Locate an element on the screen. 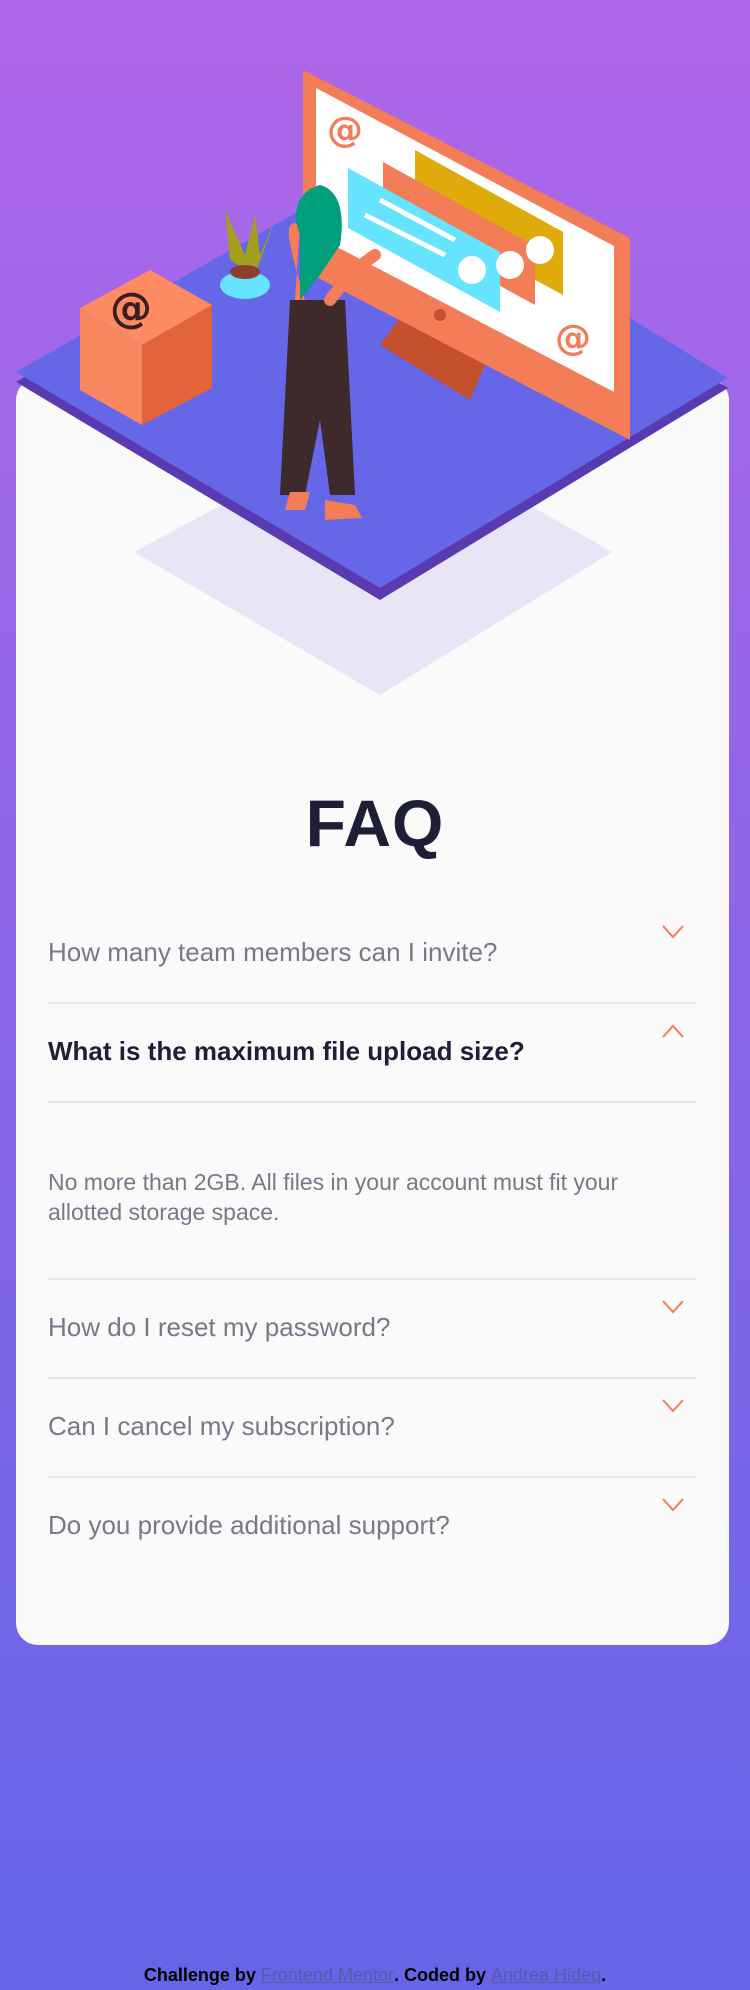  faq-item: How do I reset my password? is located at coordinates (372, 1329).